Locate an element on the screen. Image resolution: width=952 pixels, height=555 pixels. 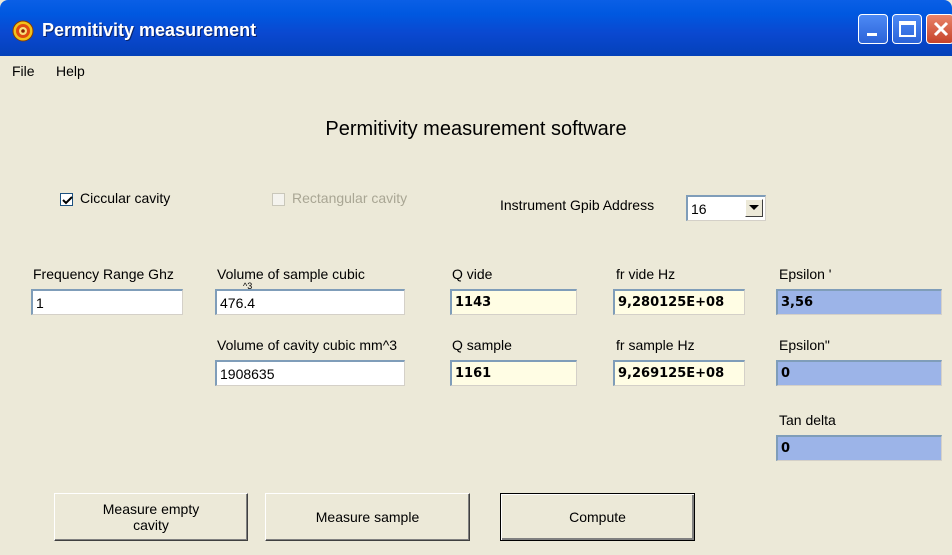
epsilon-prime-value: 3,56 is located at coordinates (859, 302).